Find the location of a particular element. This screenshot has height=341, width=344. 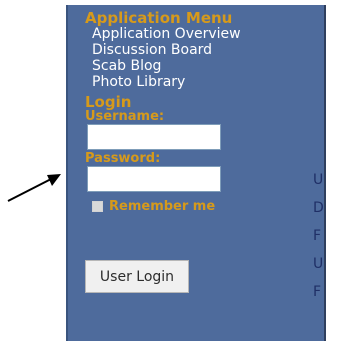

menu-item-discussion-board: Discussion Board is located at coordinates (181, 50).